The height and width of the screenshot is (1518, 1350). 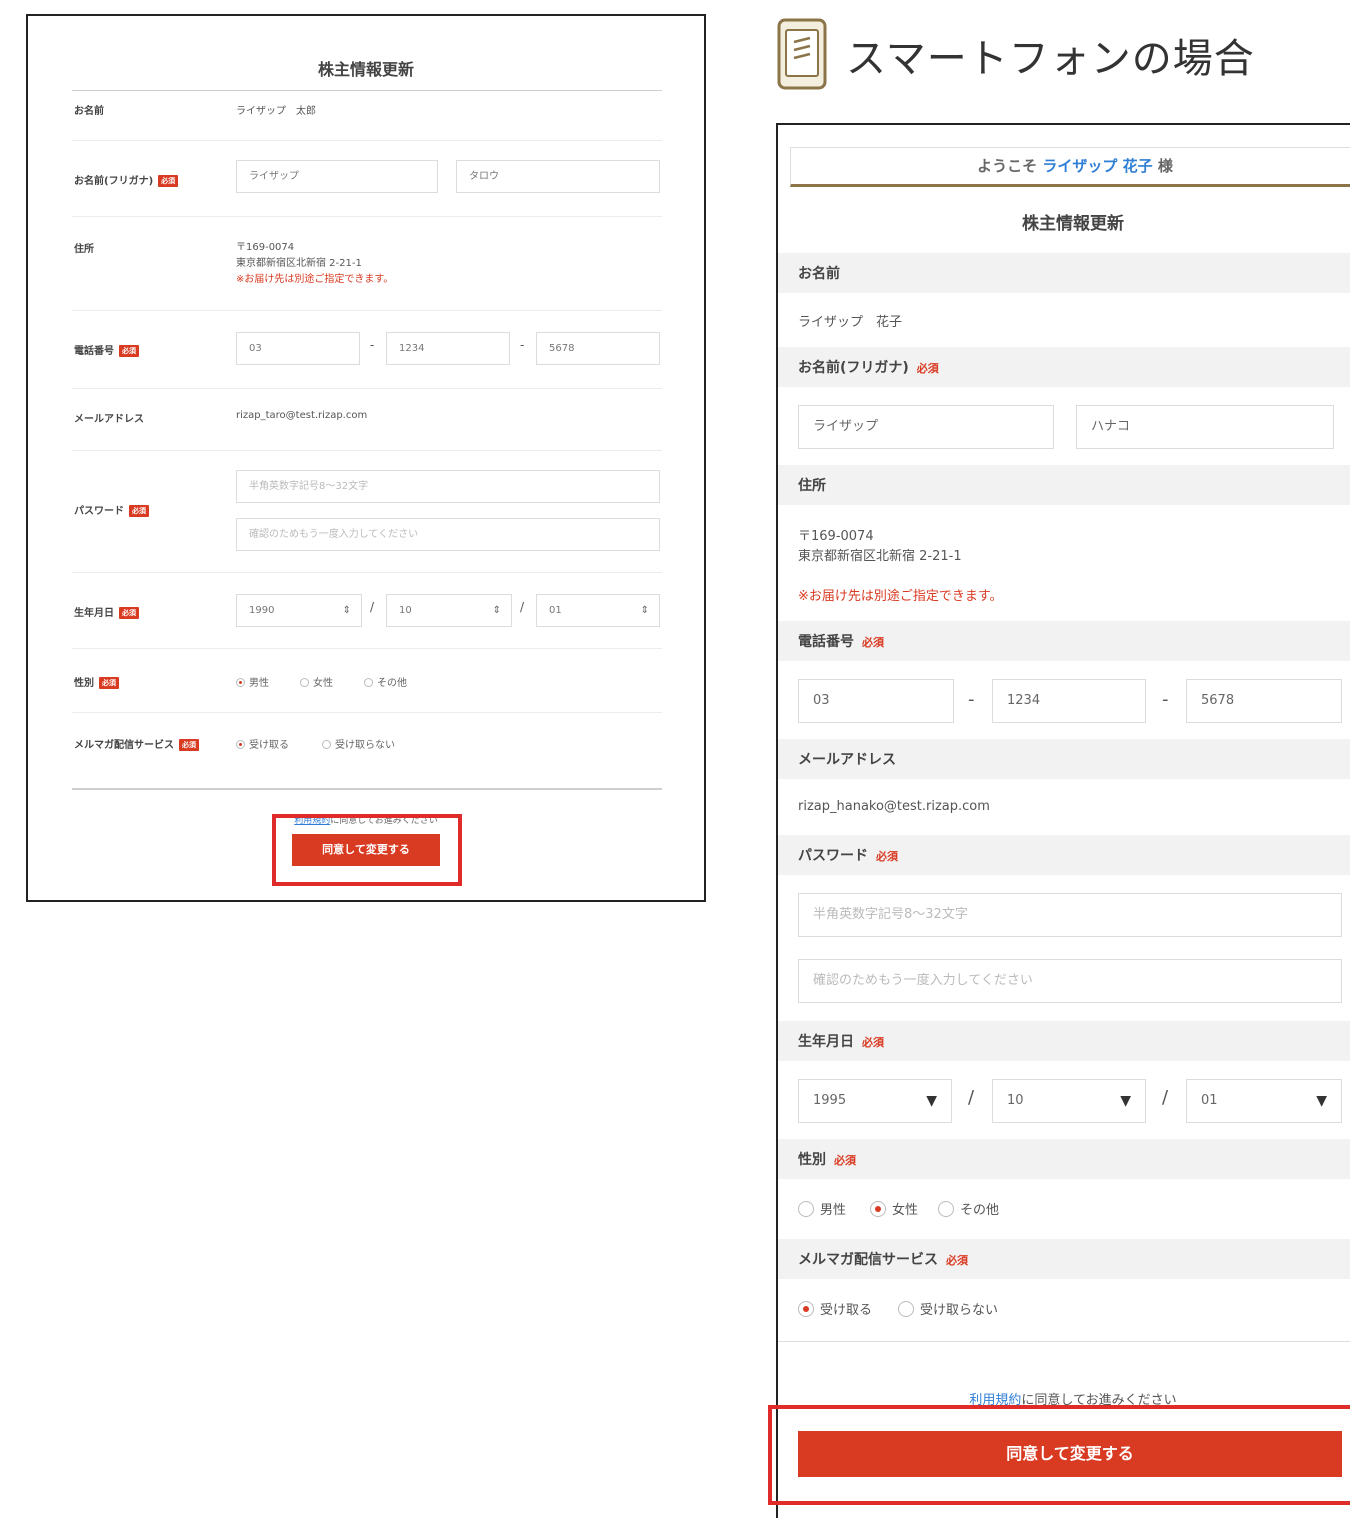 I want to click on pc-address-note: ※お届け先は別途ご指定できます。, so click(x=315, y=279).